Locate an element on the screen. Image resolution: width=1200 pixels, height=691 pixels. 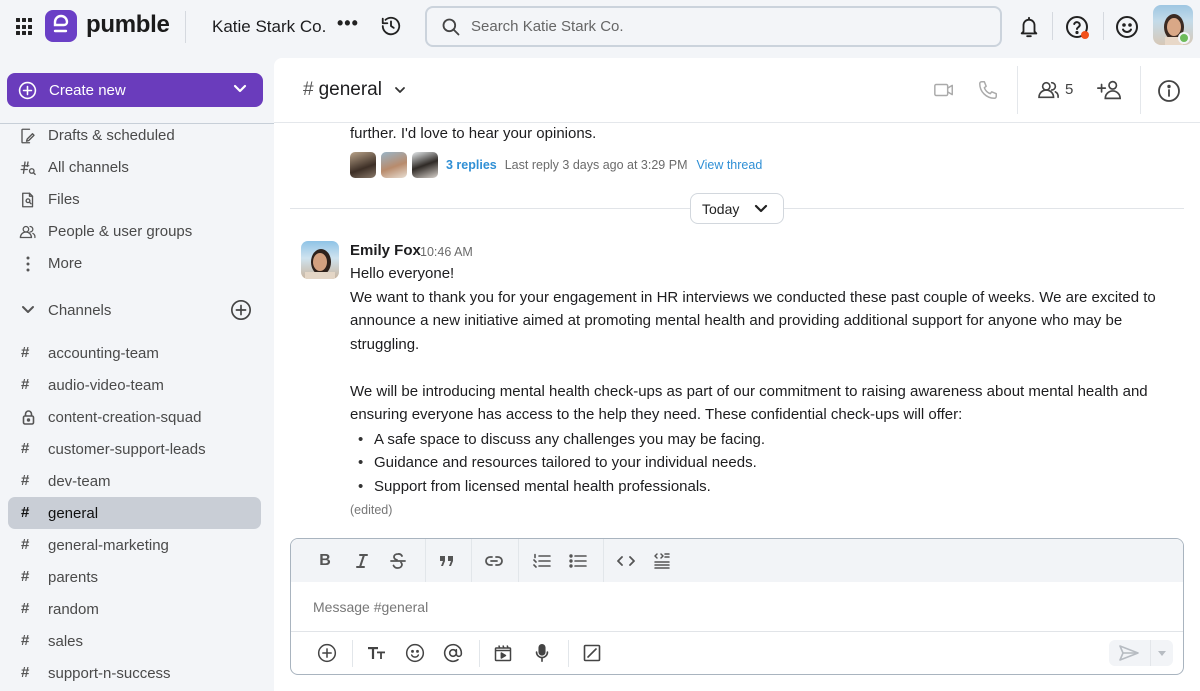
message-author-avatar is located at coordinates (320, 260).